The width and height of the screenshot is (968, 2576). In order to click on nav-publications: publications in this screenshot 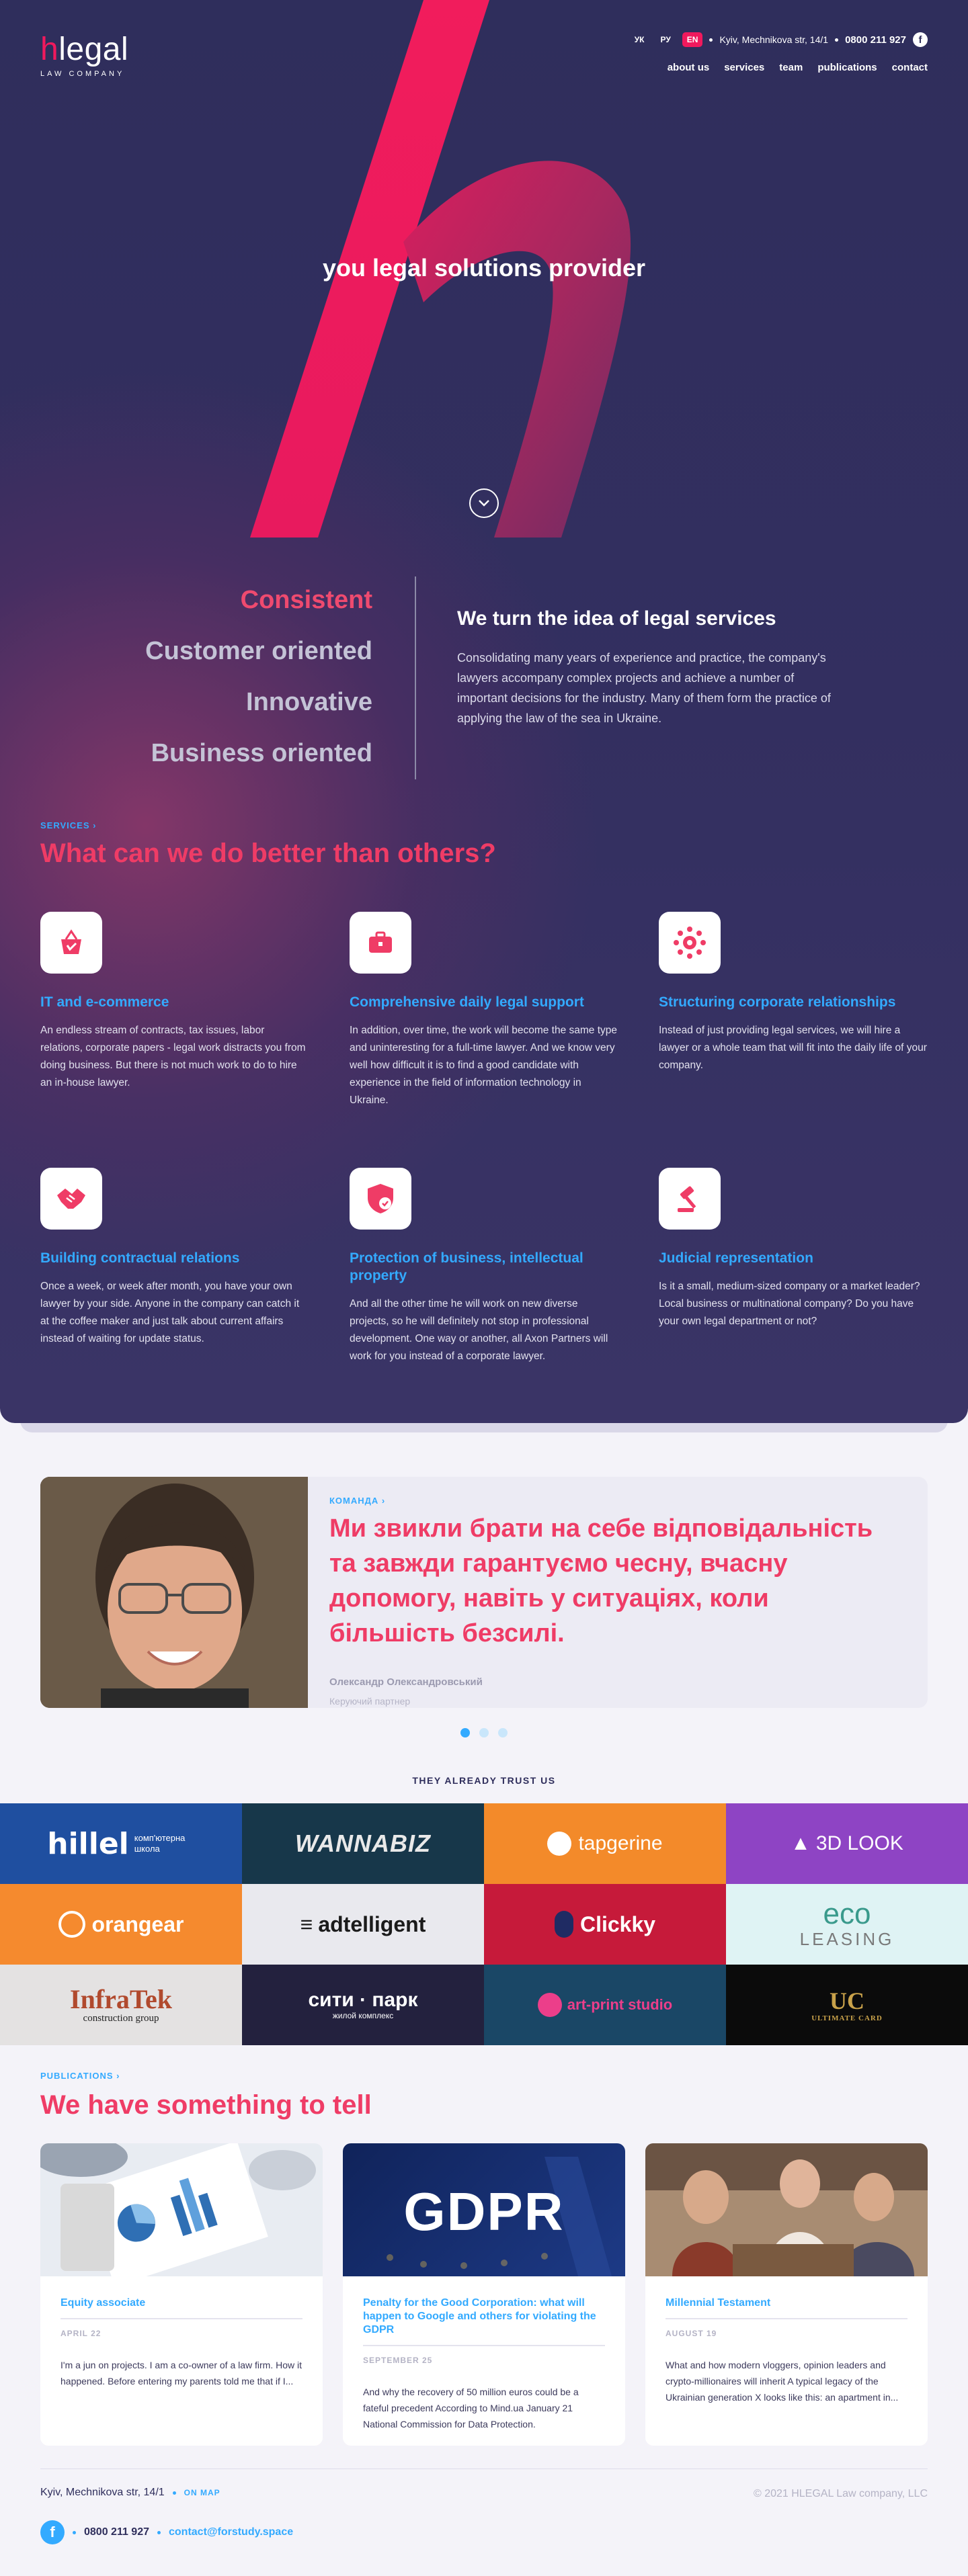, I will do `click(847, 67)`.